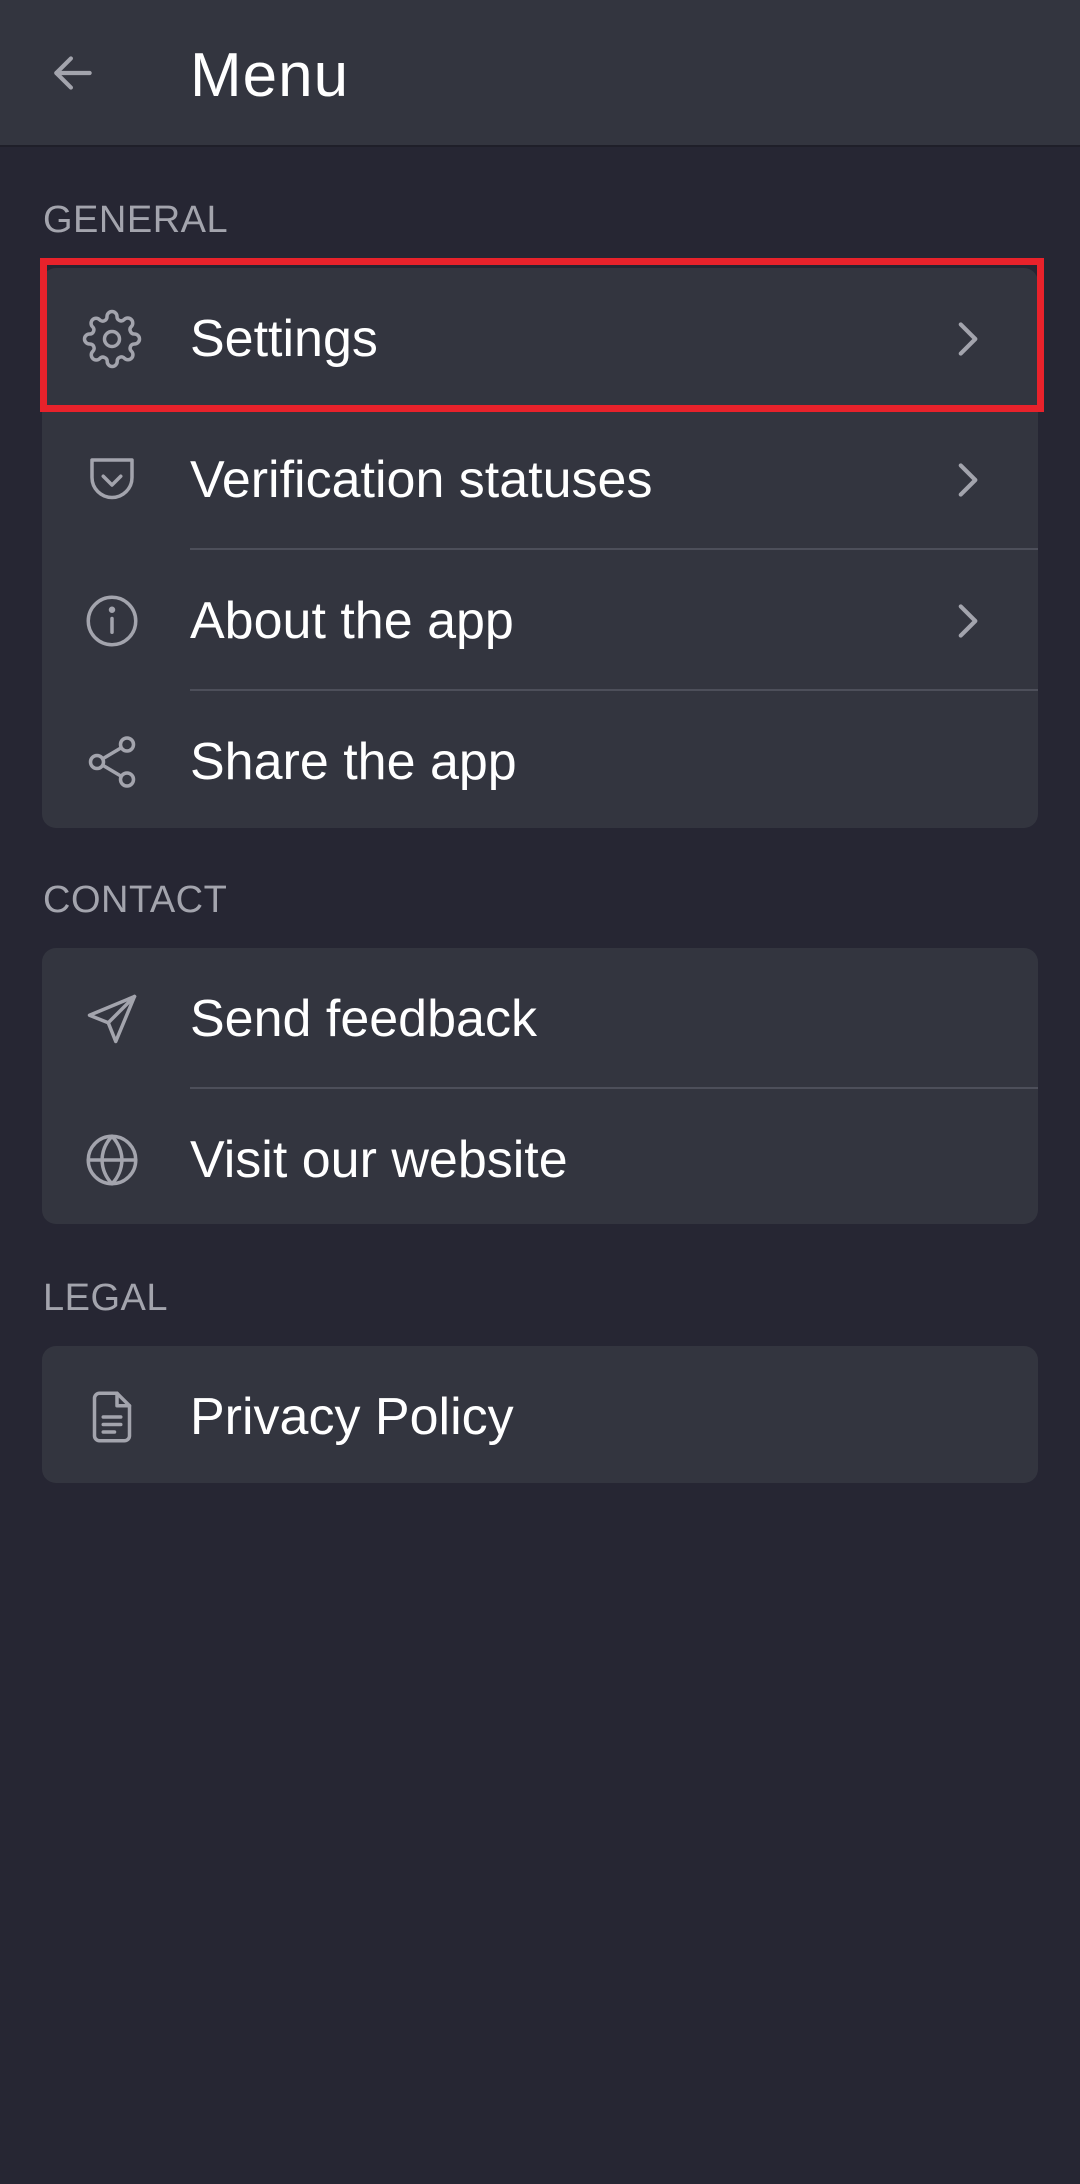 This screenshot has height=2184, width=1080. What do you see at coordinates (284, 339) in the screenshot?
I see `menu-item-label: Settings` at bounding box center [284, 339].